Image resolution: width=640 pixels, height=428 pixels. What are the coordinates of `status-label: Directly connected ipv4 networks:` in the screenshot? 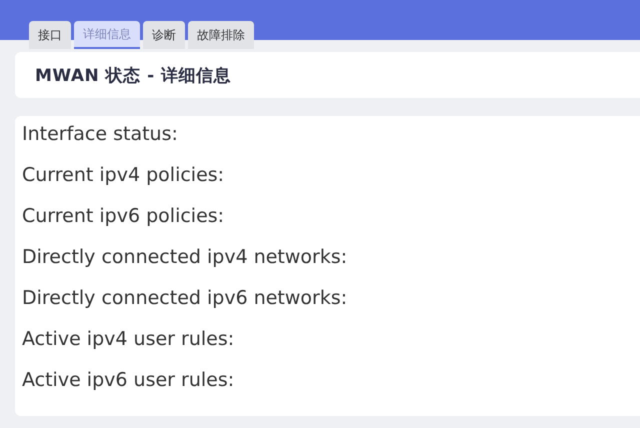 It's located at (185, 257).